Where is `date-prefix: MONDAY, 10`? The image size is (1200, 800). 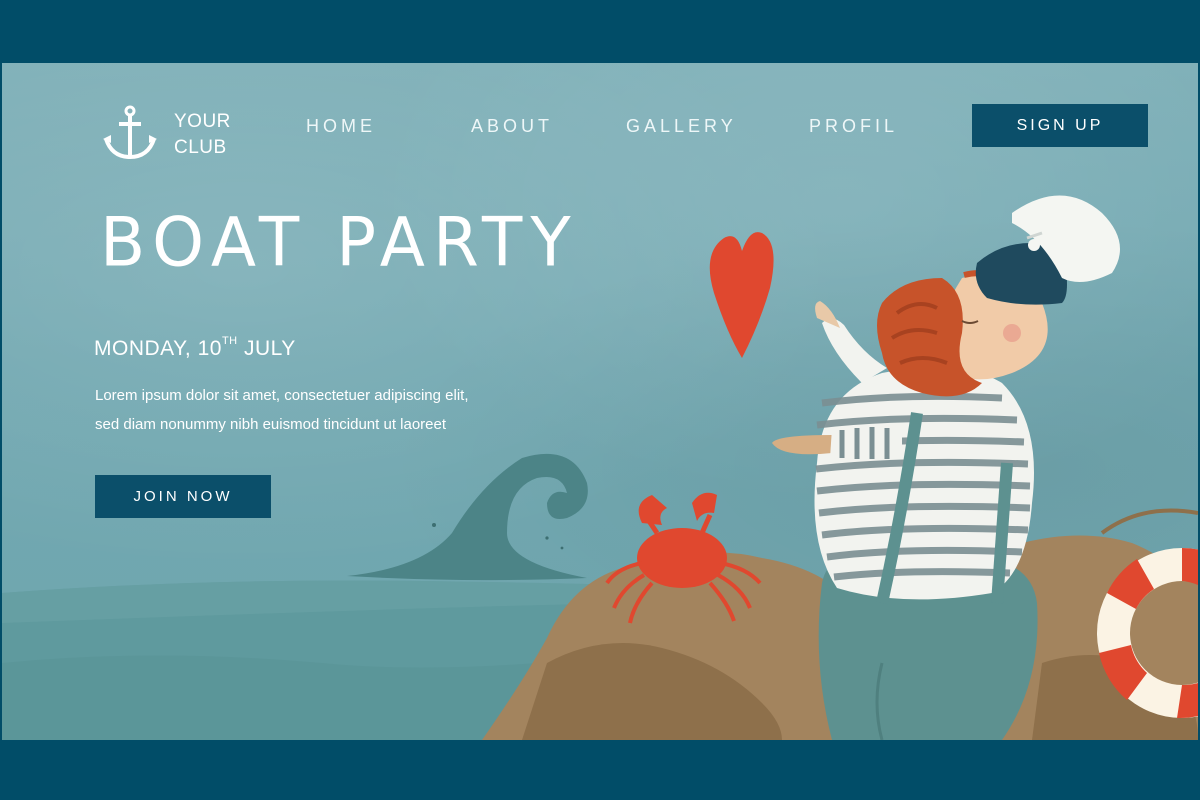 date-prefix: MONDAY, 10 is located at coordinates (158, 348).